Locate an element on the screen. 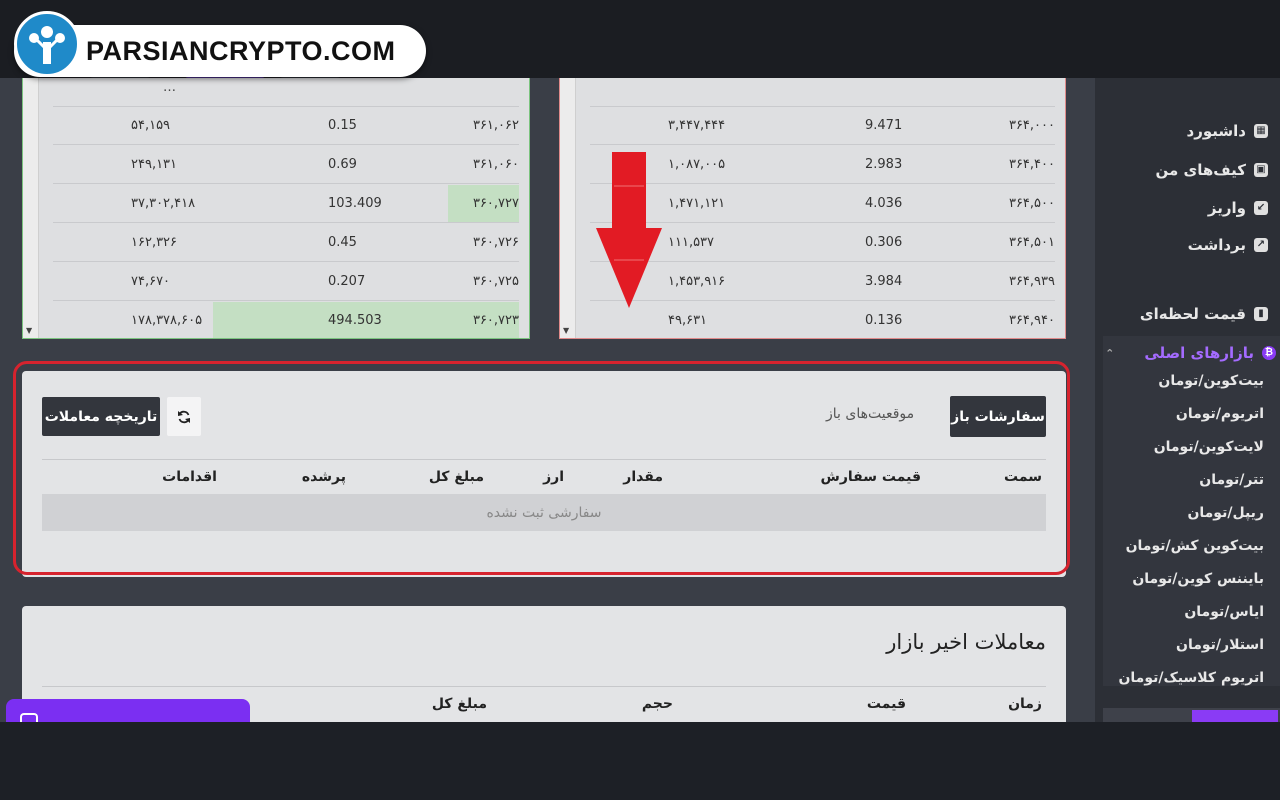  col-time: زمان is located at coordinates (1025, 704).